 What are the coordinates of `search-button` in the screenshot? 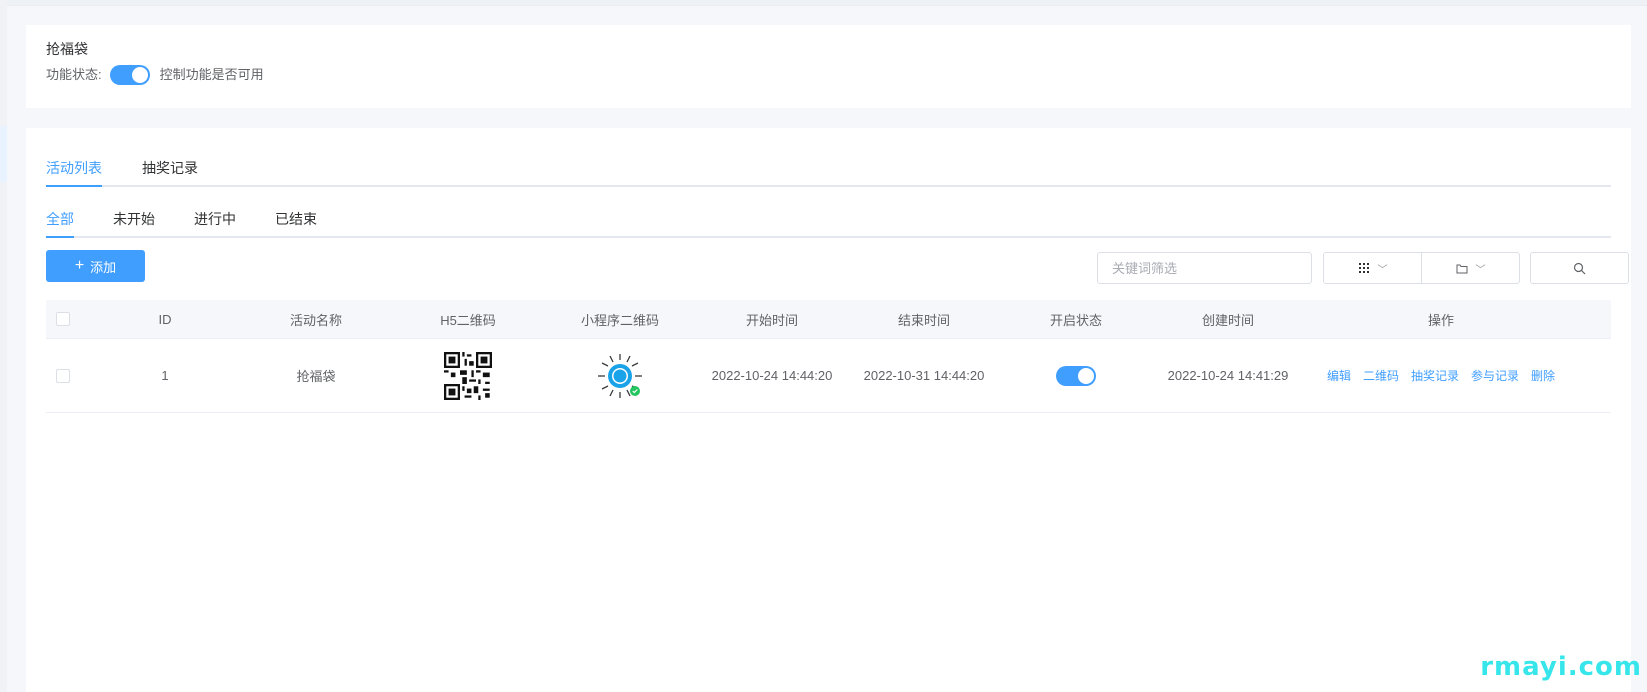 It's located at (1579, 268).